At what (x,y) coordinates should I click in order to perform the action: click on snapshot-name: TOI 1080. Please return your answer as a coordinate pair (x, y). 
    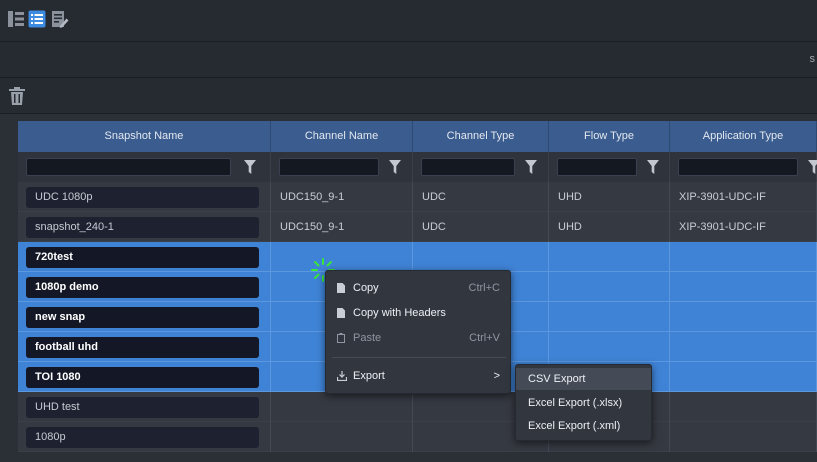
    Looking at the image, I should click on (142, 377).